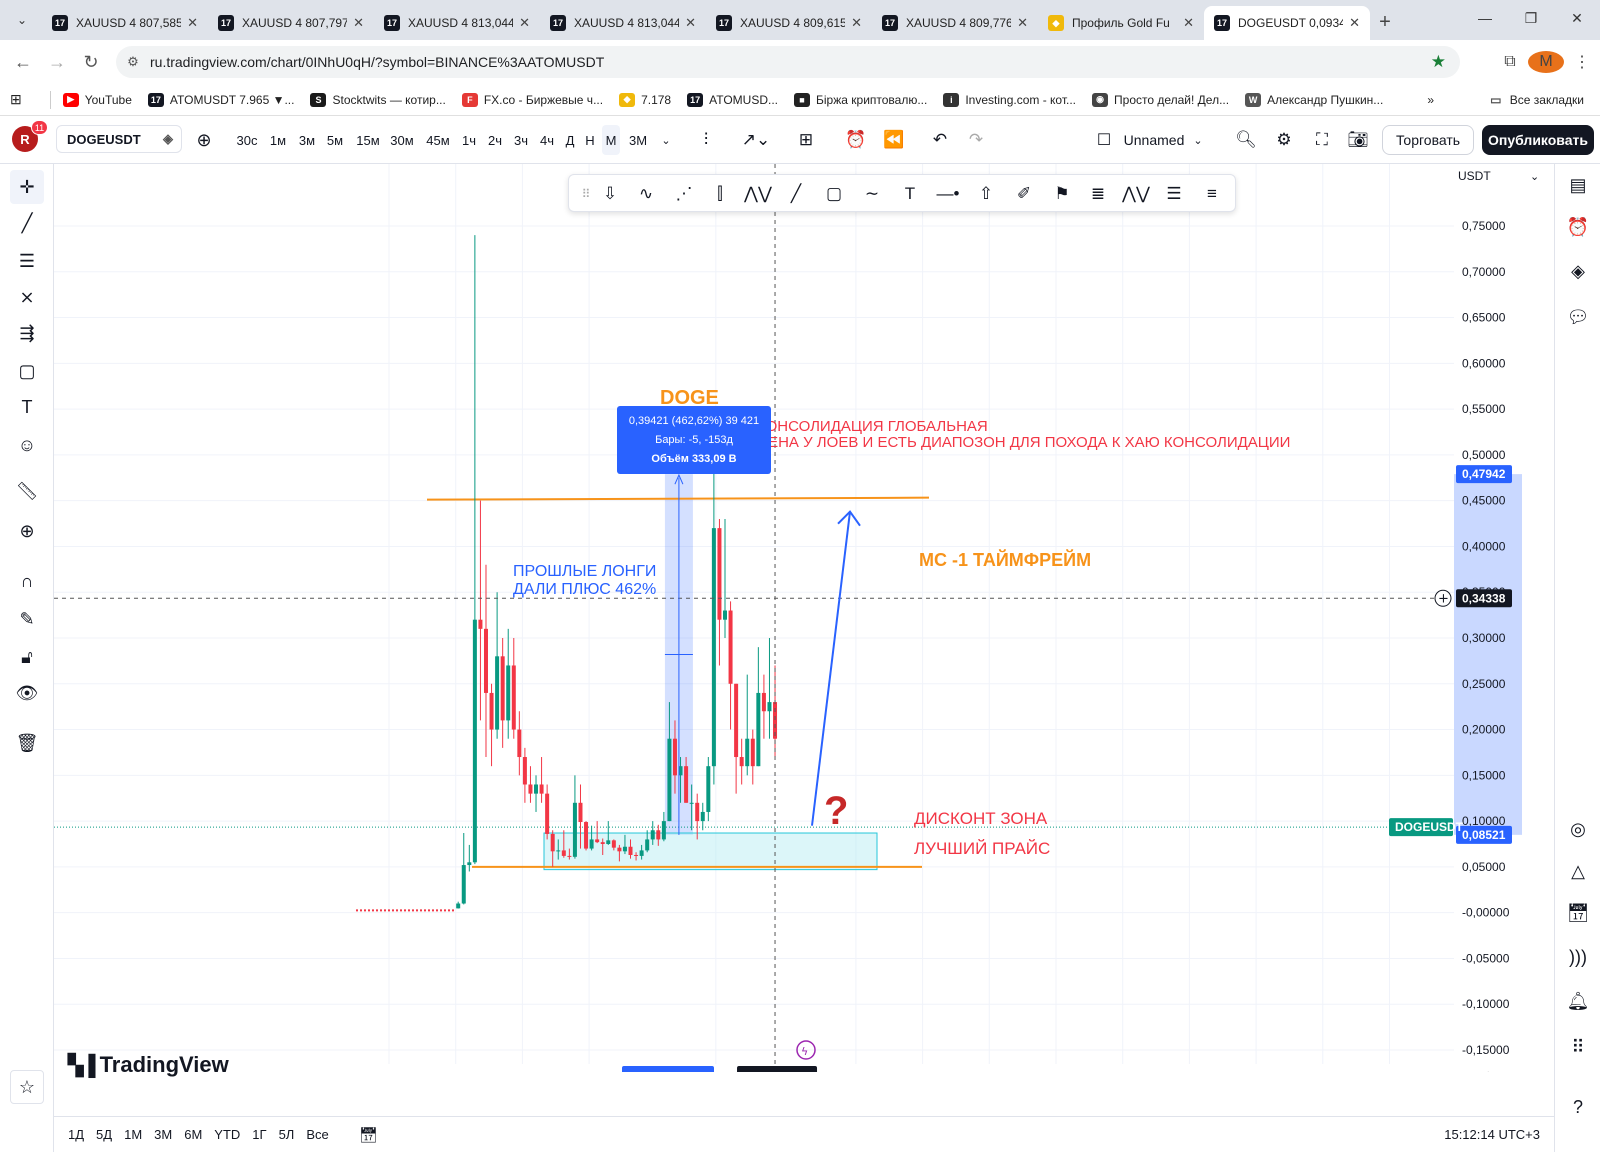  I want to click on elliott-wave-icon: ⋀⋁, so click(758, 194).